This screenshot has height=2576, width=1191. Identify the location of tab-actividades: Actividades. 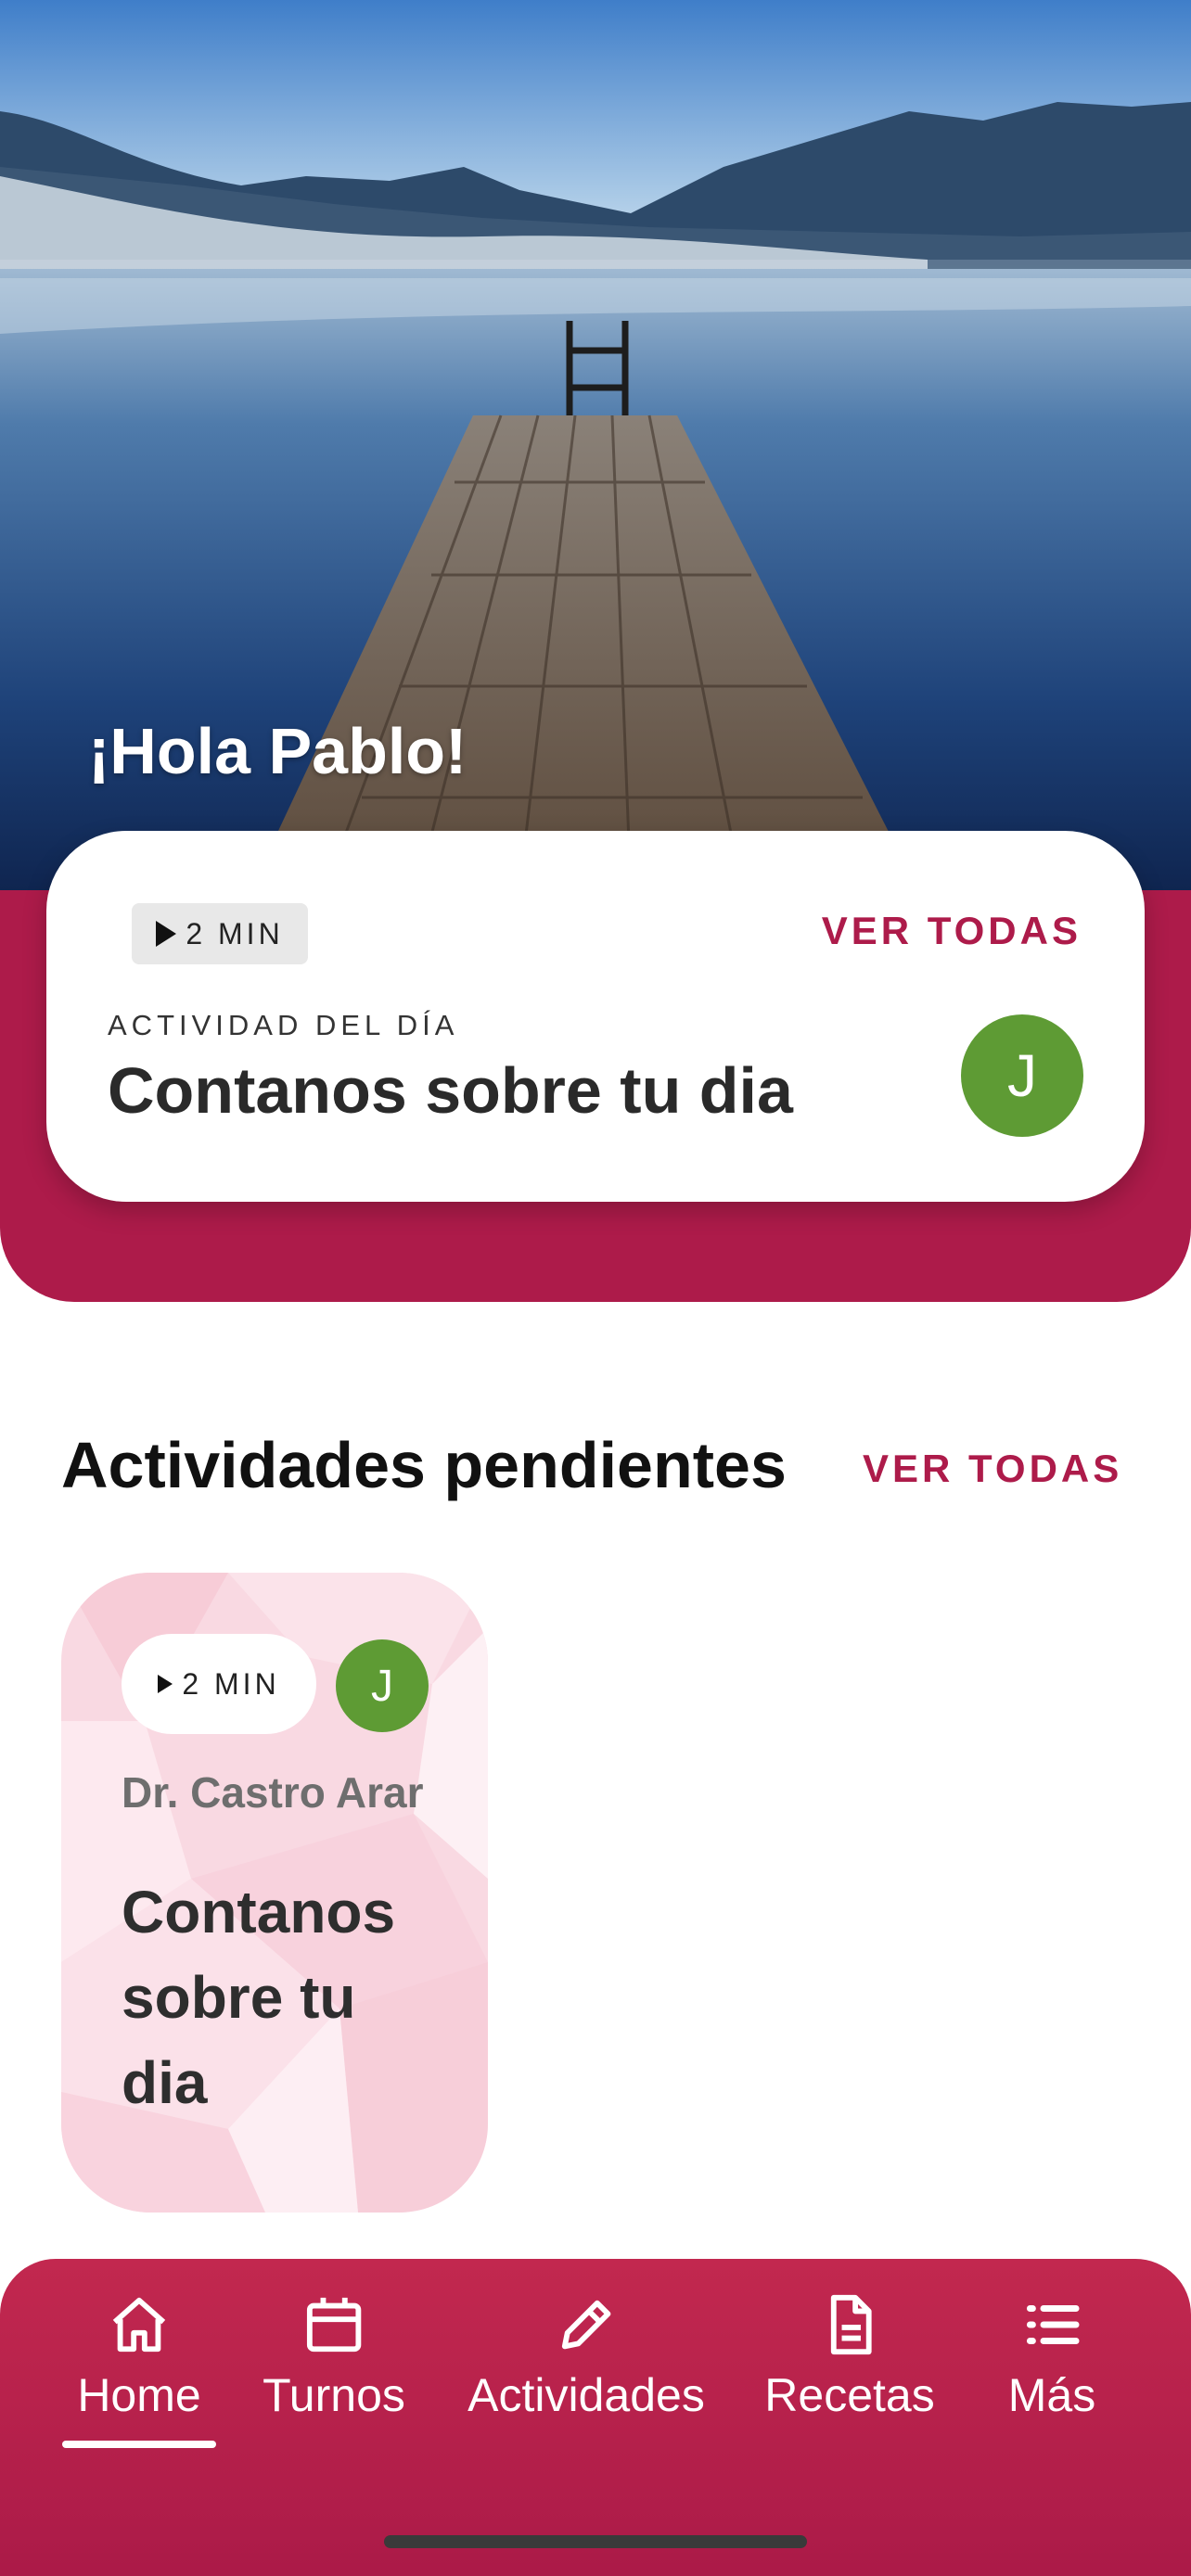
(586, 2357).